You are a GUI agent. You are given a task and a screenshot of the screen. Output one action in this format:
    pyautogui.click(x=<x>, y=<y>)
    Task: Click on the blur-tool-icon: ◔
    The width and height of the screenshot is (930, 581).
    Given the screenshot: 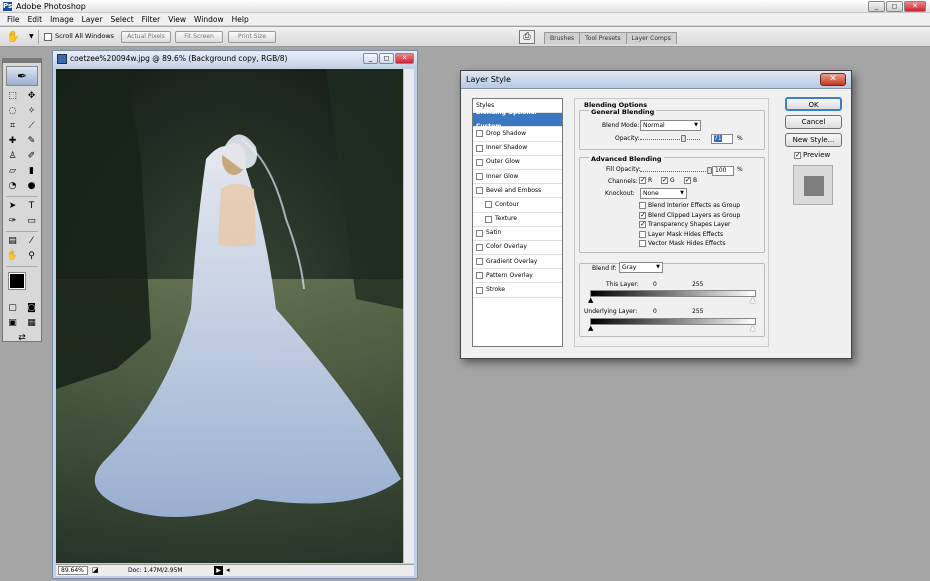 What is the action you would take?
    pyautogui.click(x=13, y=186)
    